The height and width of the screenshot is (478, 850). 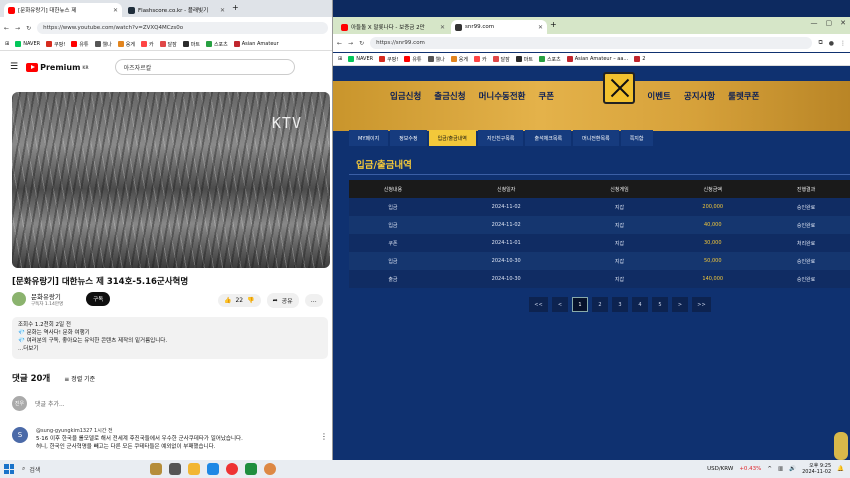 What do you see at coordinates (502, 96) in the screenshot?
I see `menu-item: 머니수동전환` at bounding box center [502, 96].